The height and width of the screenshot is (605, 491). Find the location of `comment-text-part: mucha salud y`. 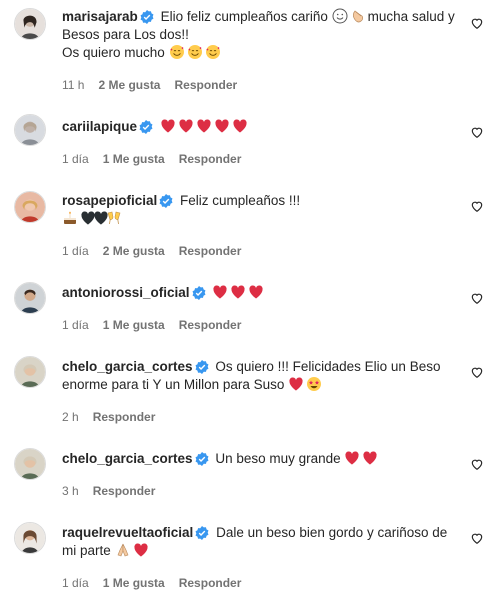

comment-text-part: mucha salud y is located at coordinates (411, 16).